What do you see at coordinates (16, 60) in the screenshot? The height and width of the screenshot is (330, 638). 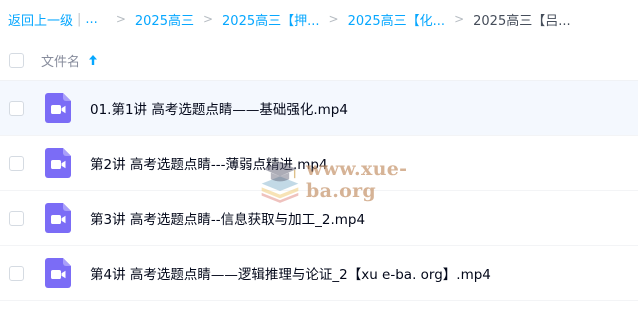 I see `select-all-checkbox` at bounding box center [16, 60].